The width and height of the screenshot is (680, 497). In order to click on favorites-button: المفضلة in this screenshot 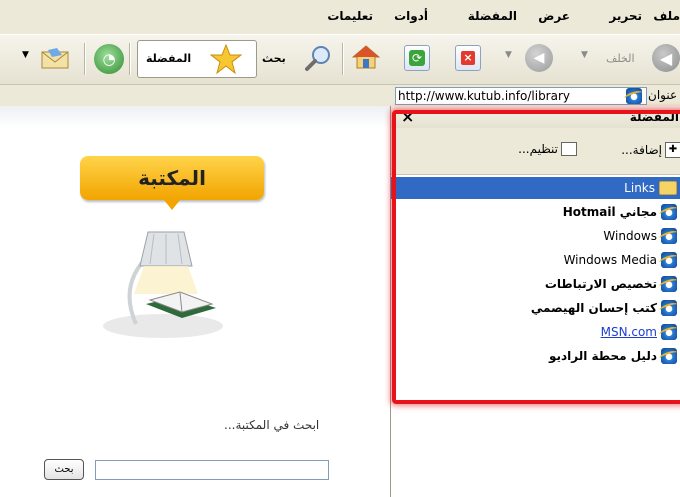, I will do `click(197, 59)`.